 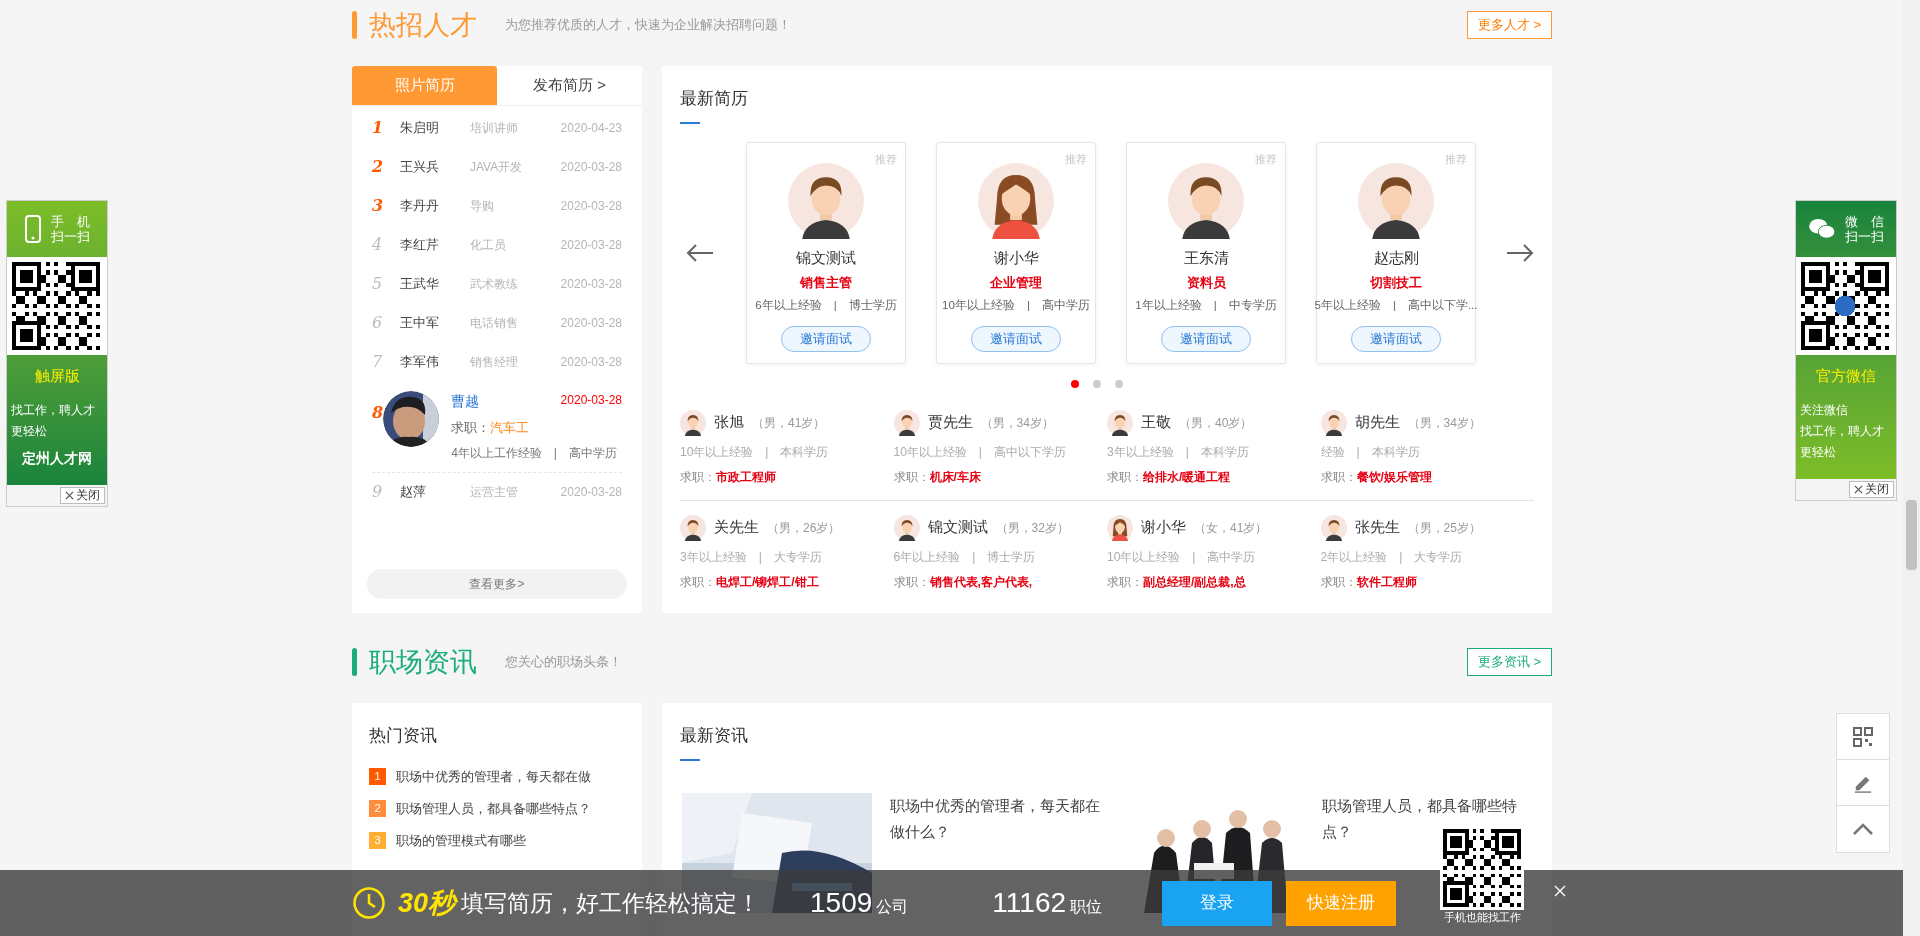 I want to click on candidate-detail: 3年以上经验 | 本科学历, so click(x=1178, y=452).